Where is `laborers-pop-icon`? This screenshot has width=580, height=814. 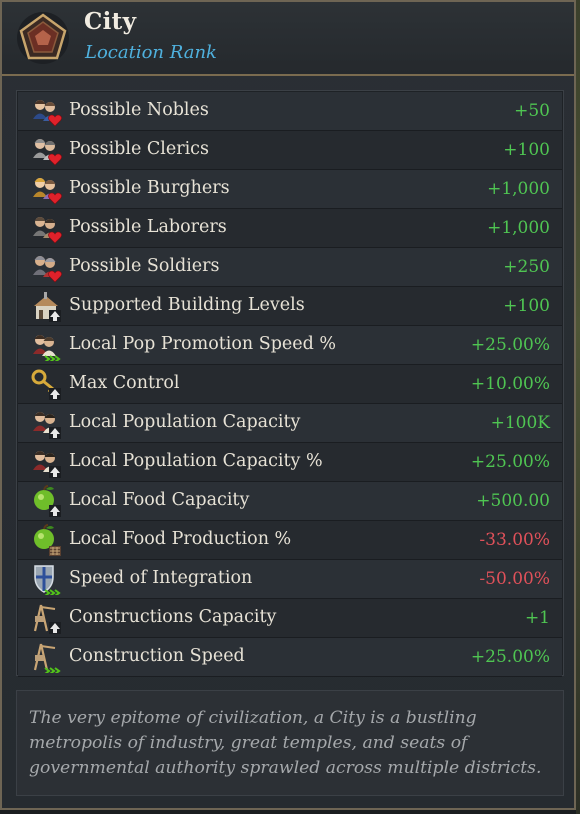 laborers-pop-icon is located at coordinates (47, 230).